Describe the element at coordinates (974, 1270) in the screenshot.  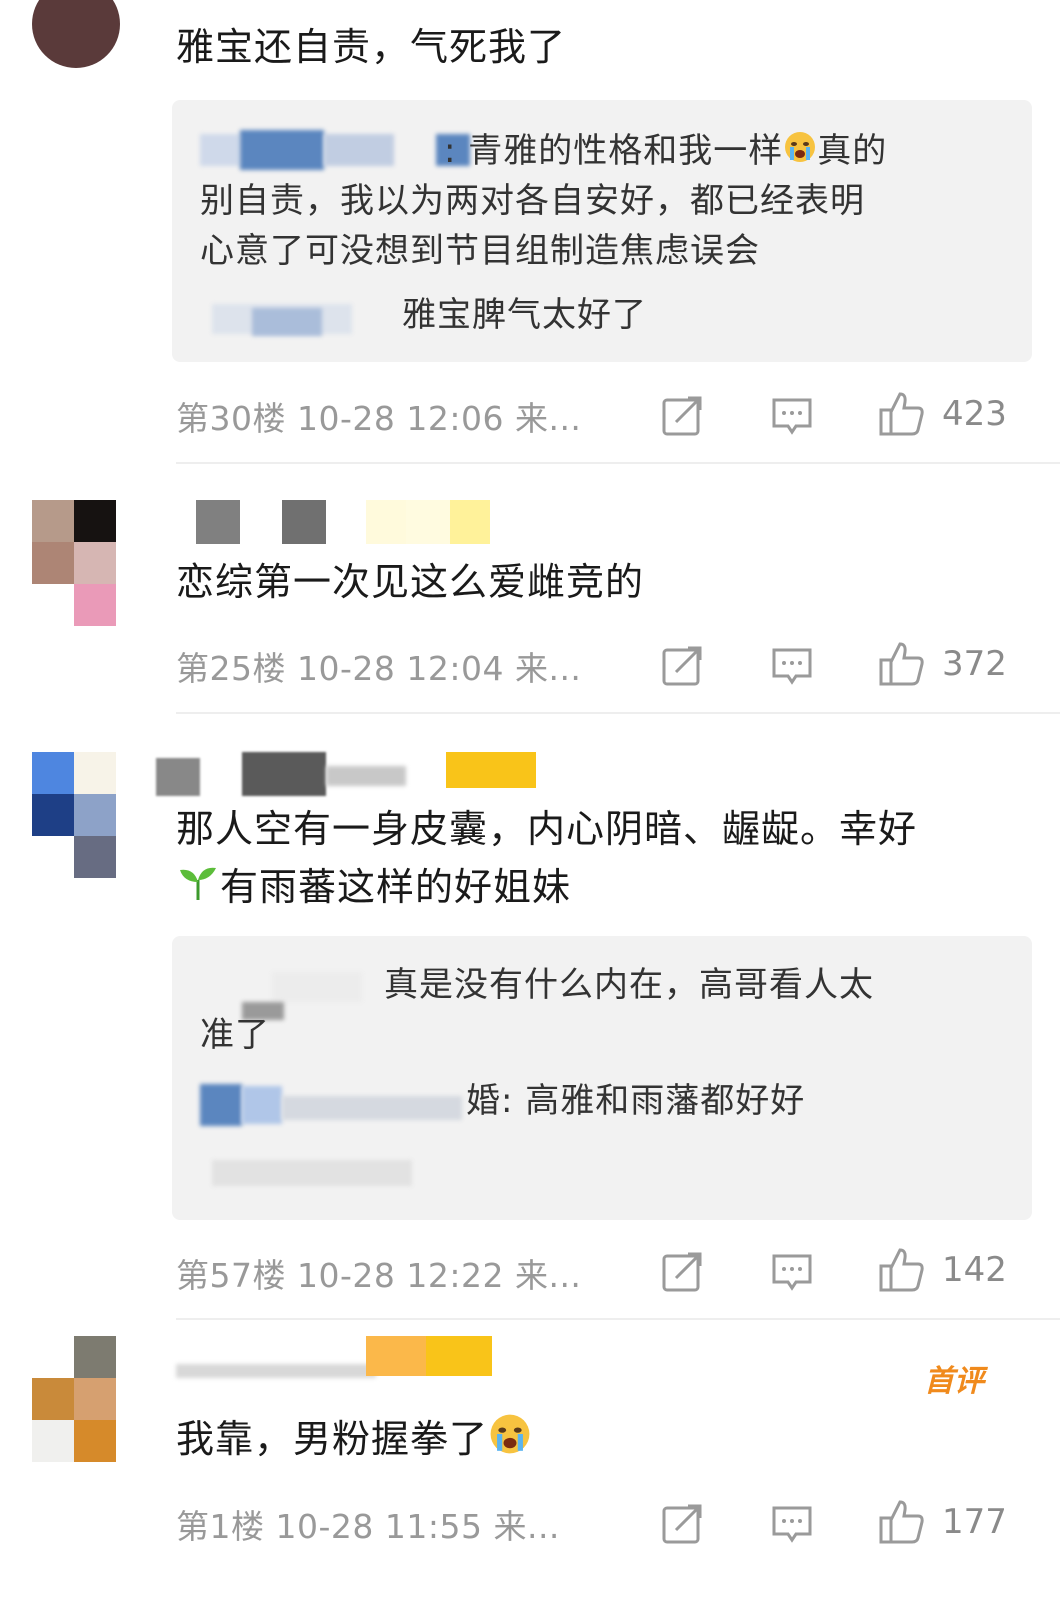
I see `like-count: 142` at that location.